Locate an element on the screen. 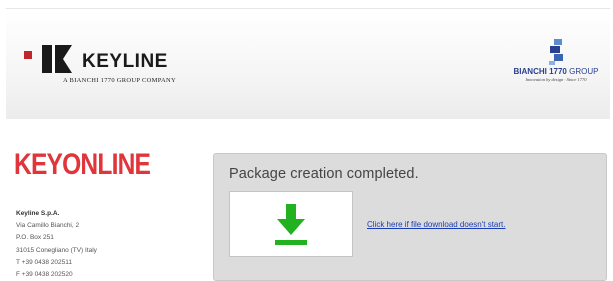 Image resolution: width=613 pixels, height=281 pixels. package-status-message: Package creation completed. is located at coordinates (324, 174).